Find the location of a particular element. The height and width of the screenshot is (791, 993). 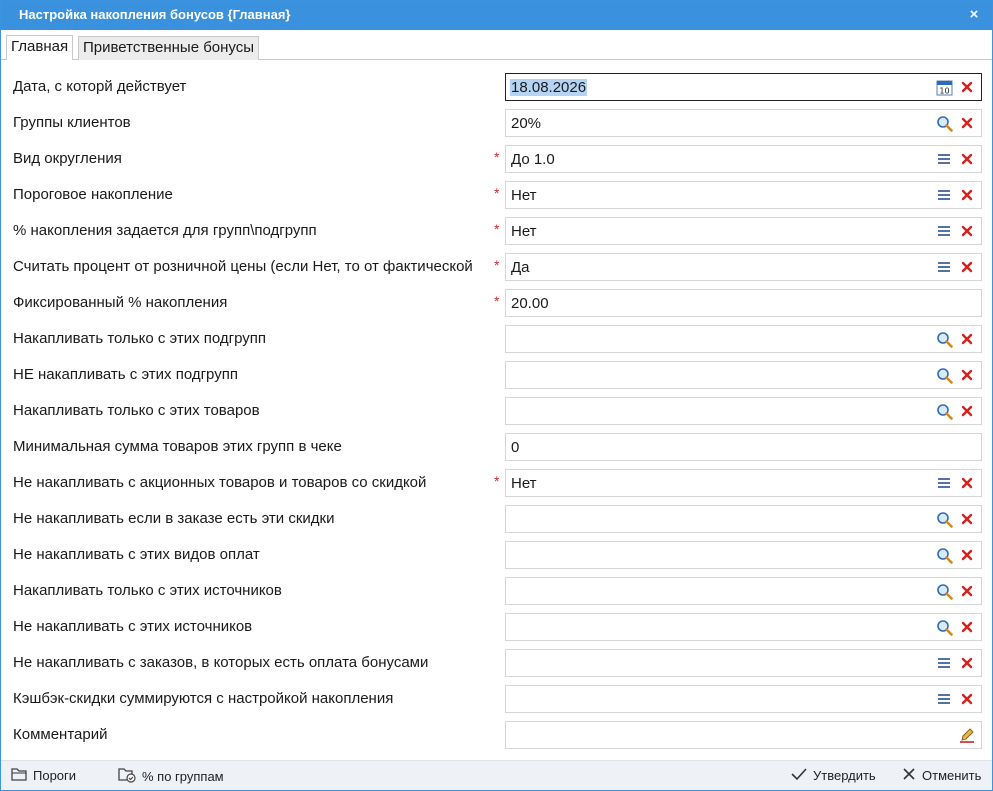

field-value: 20% is located at coordinates (526, 123).